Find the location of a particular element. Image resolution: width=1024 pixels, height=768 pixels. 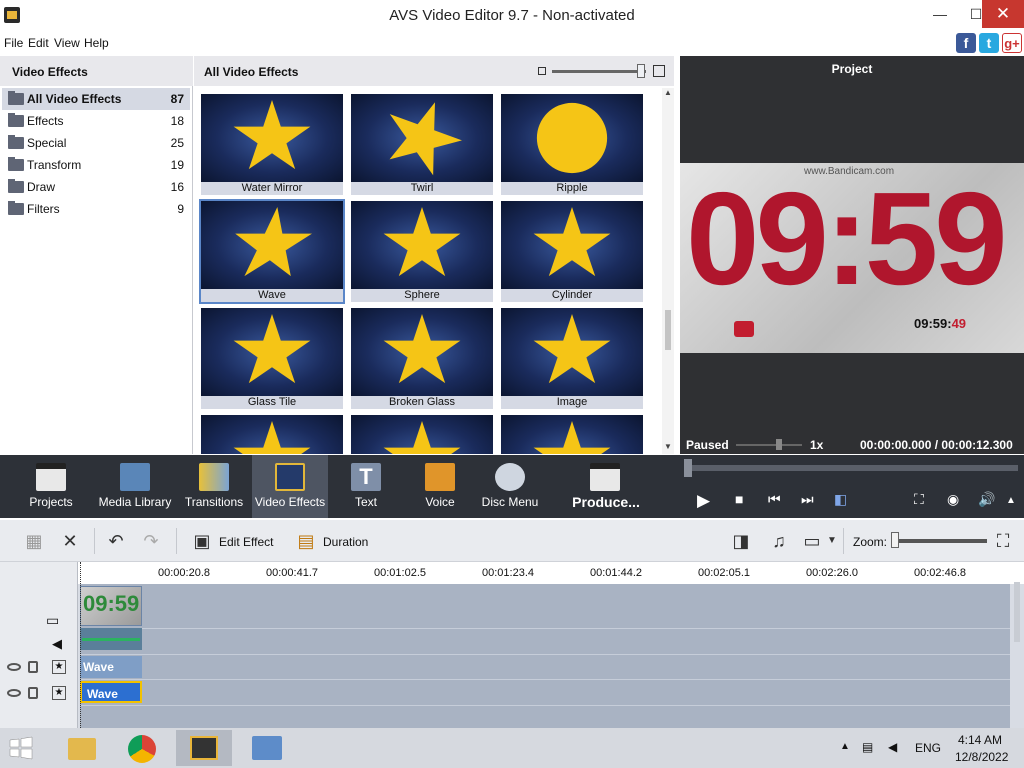

windows-start-icon is located at coordinates (21, 748).